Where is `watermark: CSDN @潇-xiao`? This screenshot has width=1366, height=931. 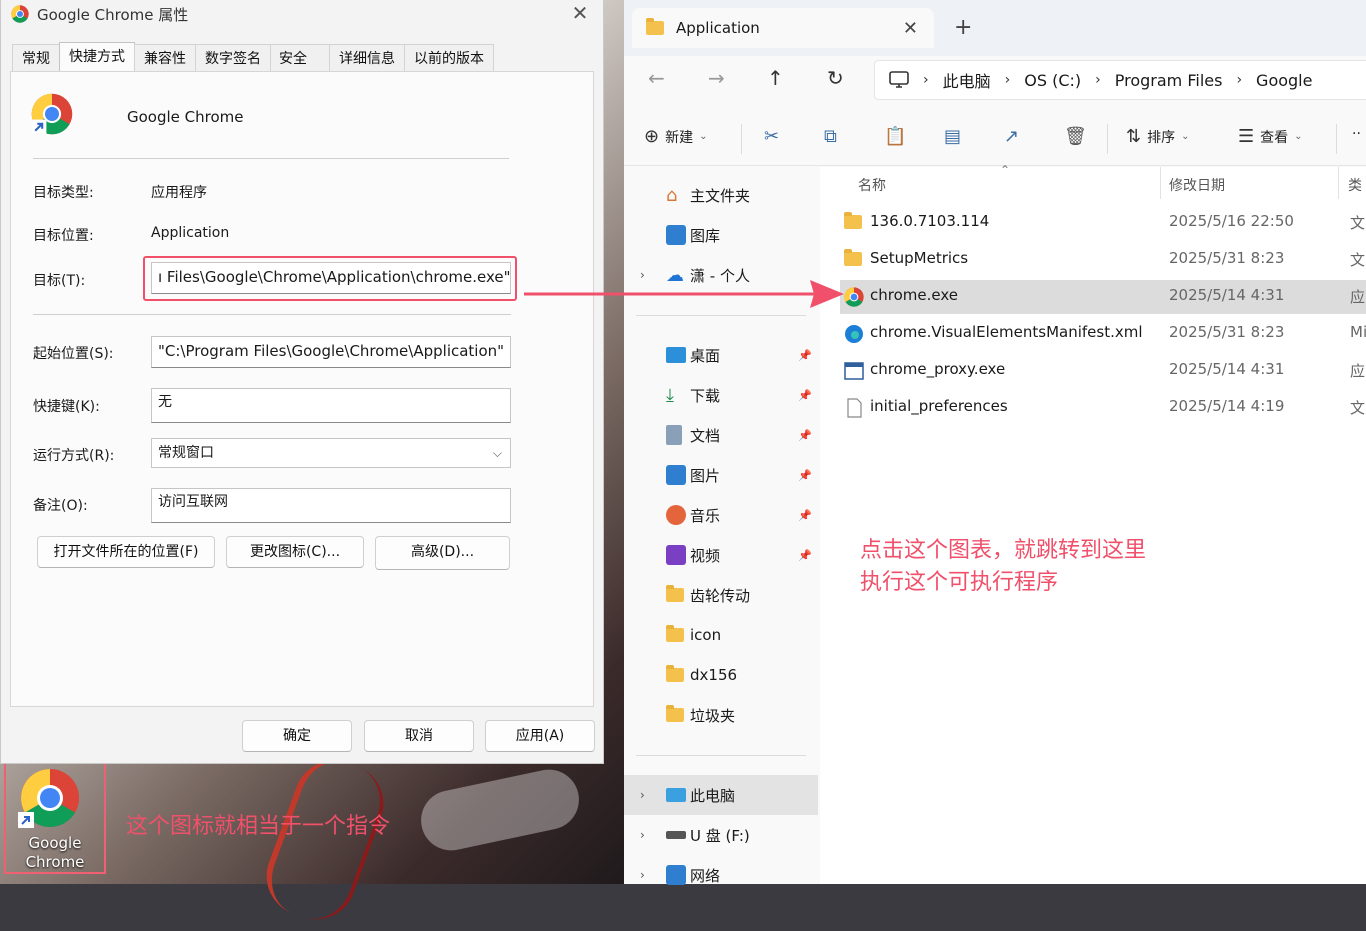 watermark: CSDN @潇-xiao is located at coordinates (1264, 864).